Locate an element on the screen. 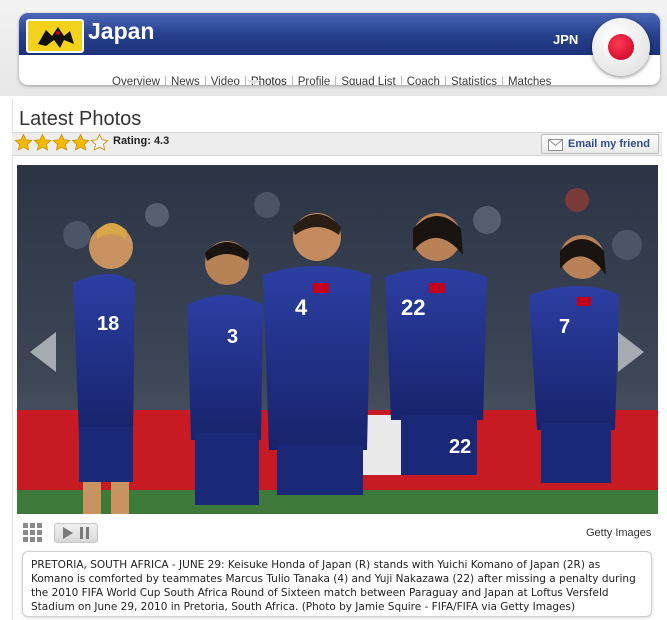 This screenshot has height=620, width=667. team-name: Japan is located at coordinates (121, 31).